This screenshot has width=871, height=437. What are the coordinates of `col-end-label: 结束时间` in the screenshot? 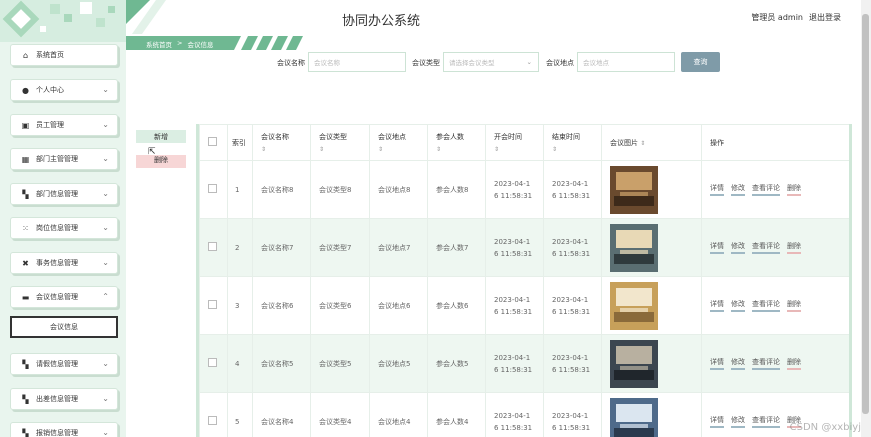 It's located at (566, 137).